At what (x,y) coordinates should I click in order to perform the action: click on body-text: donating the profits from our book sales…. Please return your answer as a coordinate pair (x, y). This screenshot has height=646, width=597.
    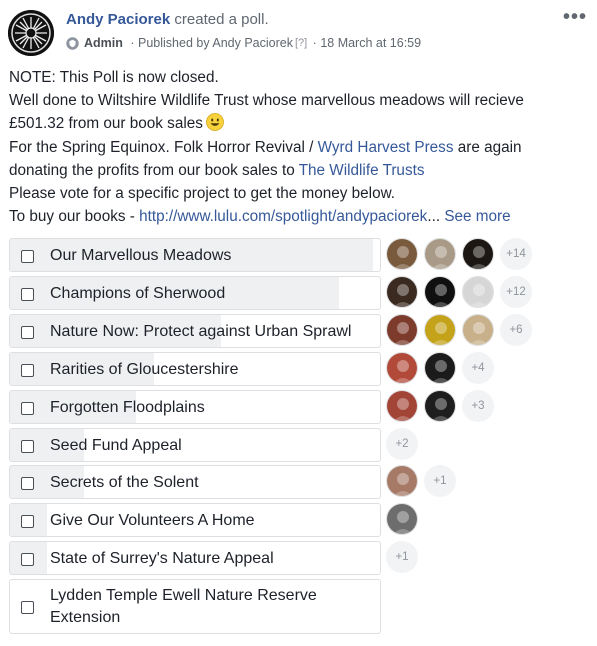
    Looking at the image, I should click on (154, 170).